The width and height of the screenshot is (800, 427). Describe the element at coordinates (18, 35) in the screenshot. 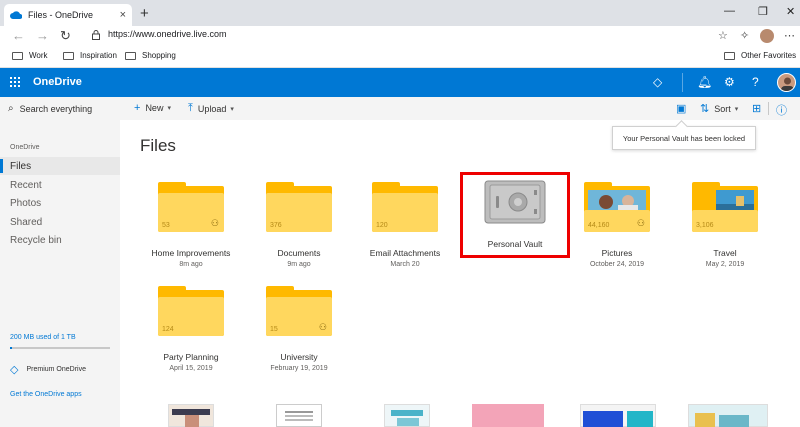

I see `back-icon: ←` at that location.